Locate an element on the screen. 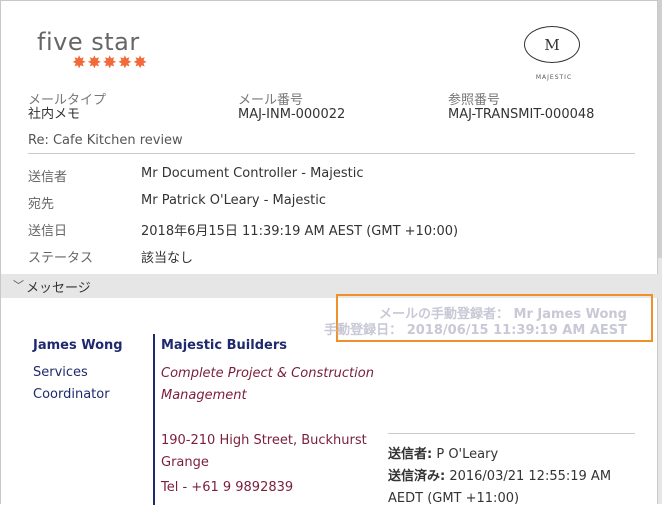 Image resolution: width=662 pixels, height=510 pixels. mail-number-label: メール番号 is located at coordinates (271, 100).